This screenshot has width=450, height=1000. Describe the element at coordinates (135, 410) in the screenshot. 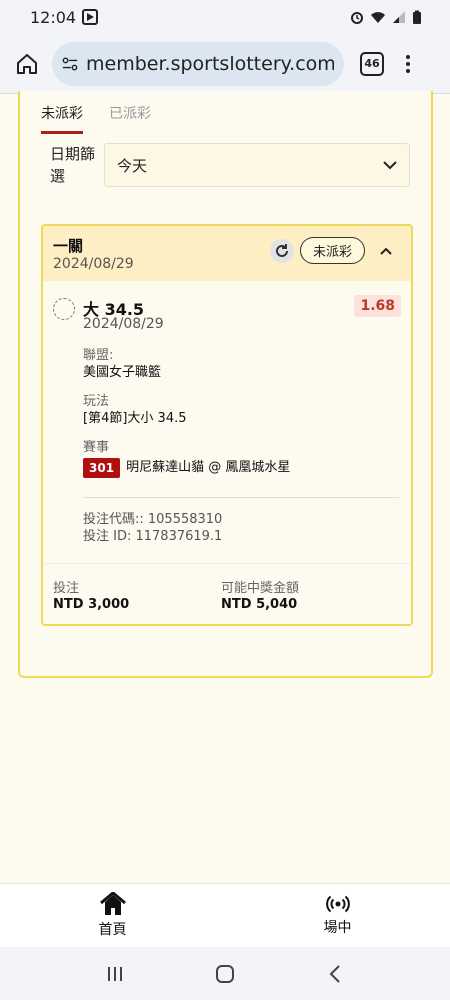

I see `play-info: 玩法 [第4節]大小 34.5` at that location.